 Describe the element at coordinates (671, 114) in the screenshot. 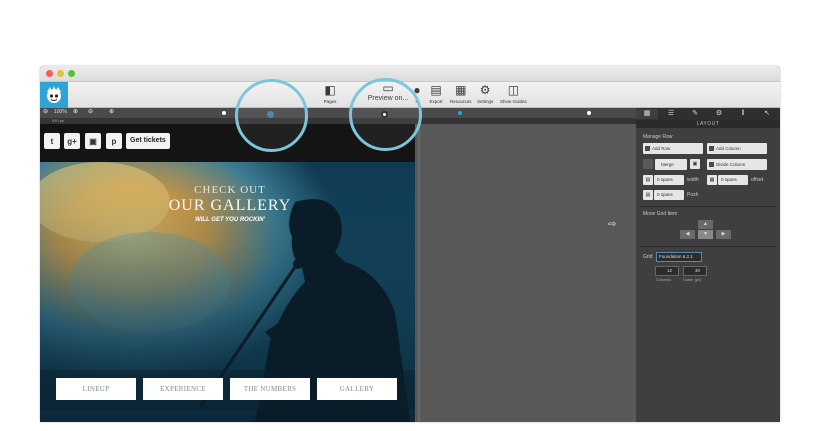

I see `menu-tab-icon: ☰` at that location.